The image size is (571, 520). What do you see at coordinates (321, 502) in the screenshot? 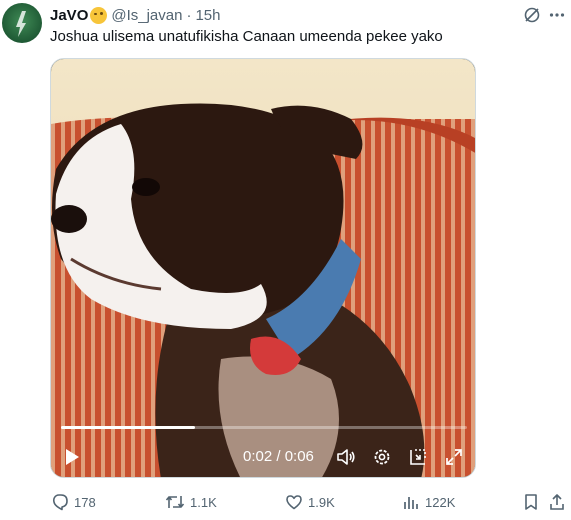
I see `like-count: 1.9K` at bounding box center [321, 502].